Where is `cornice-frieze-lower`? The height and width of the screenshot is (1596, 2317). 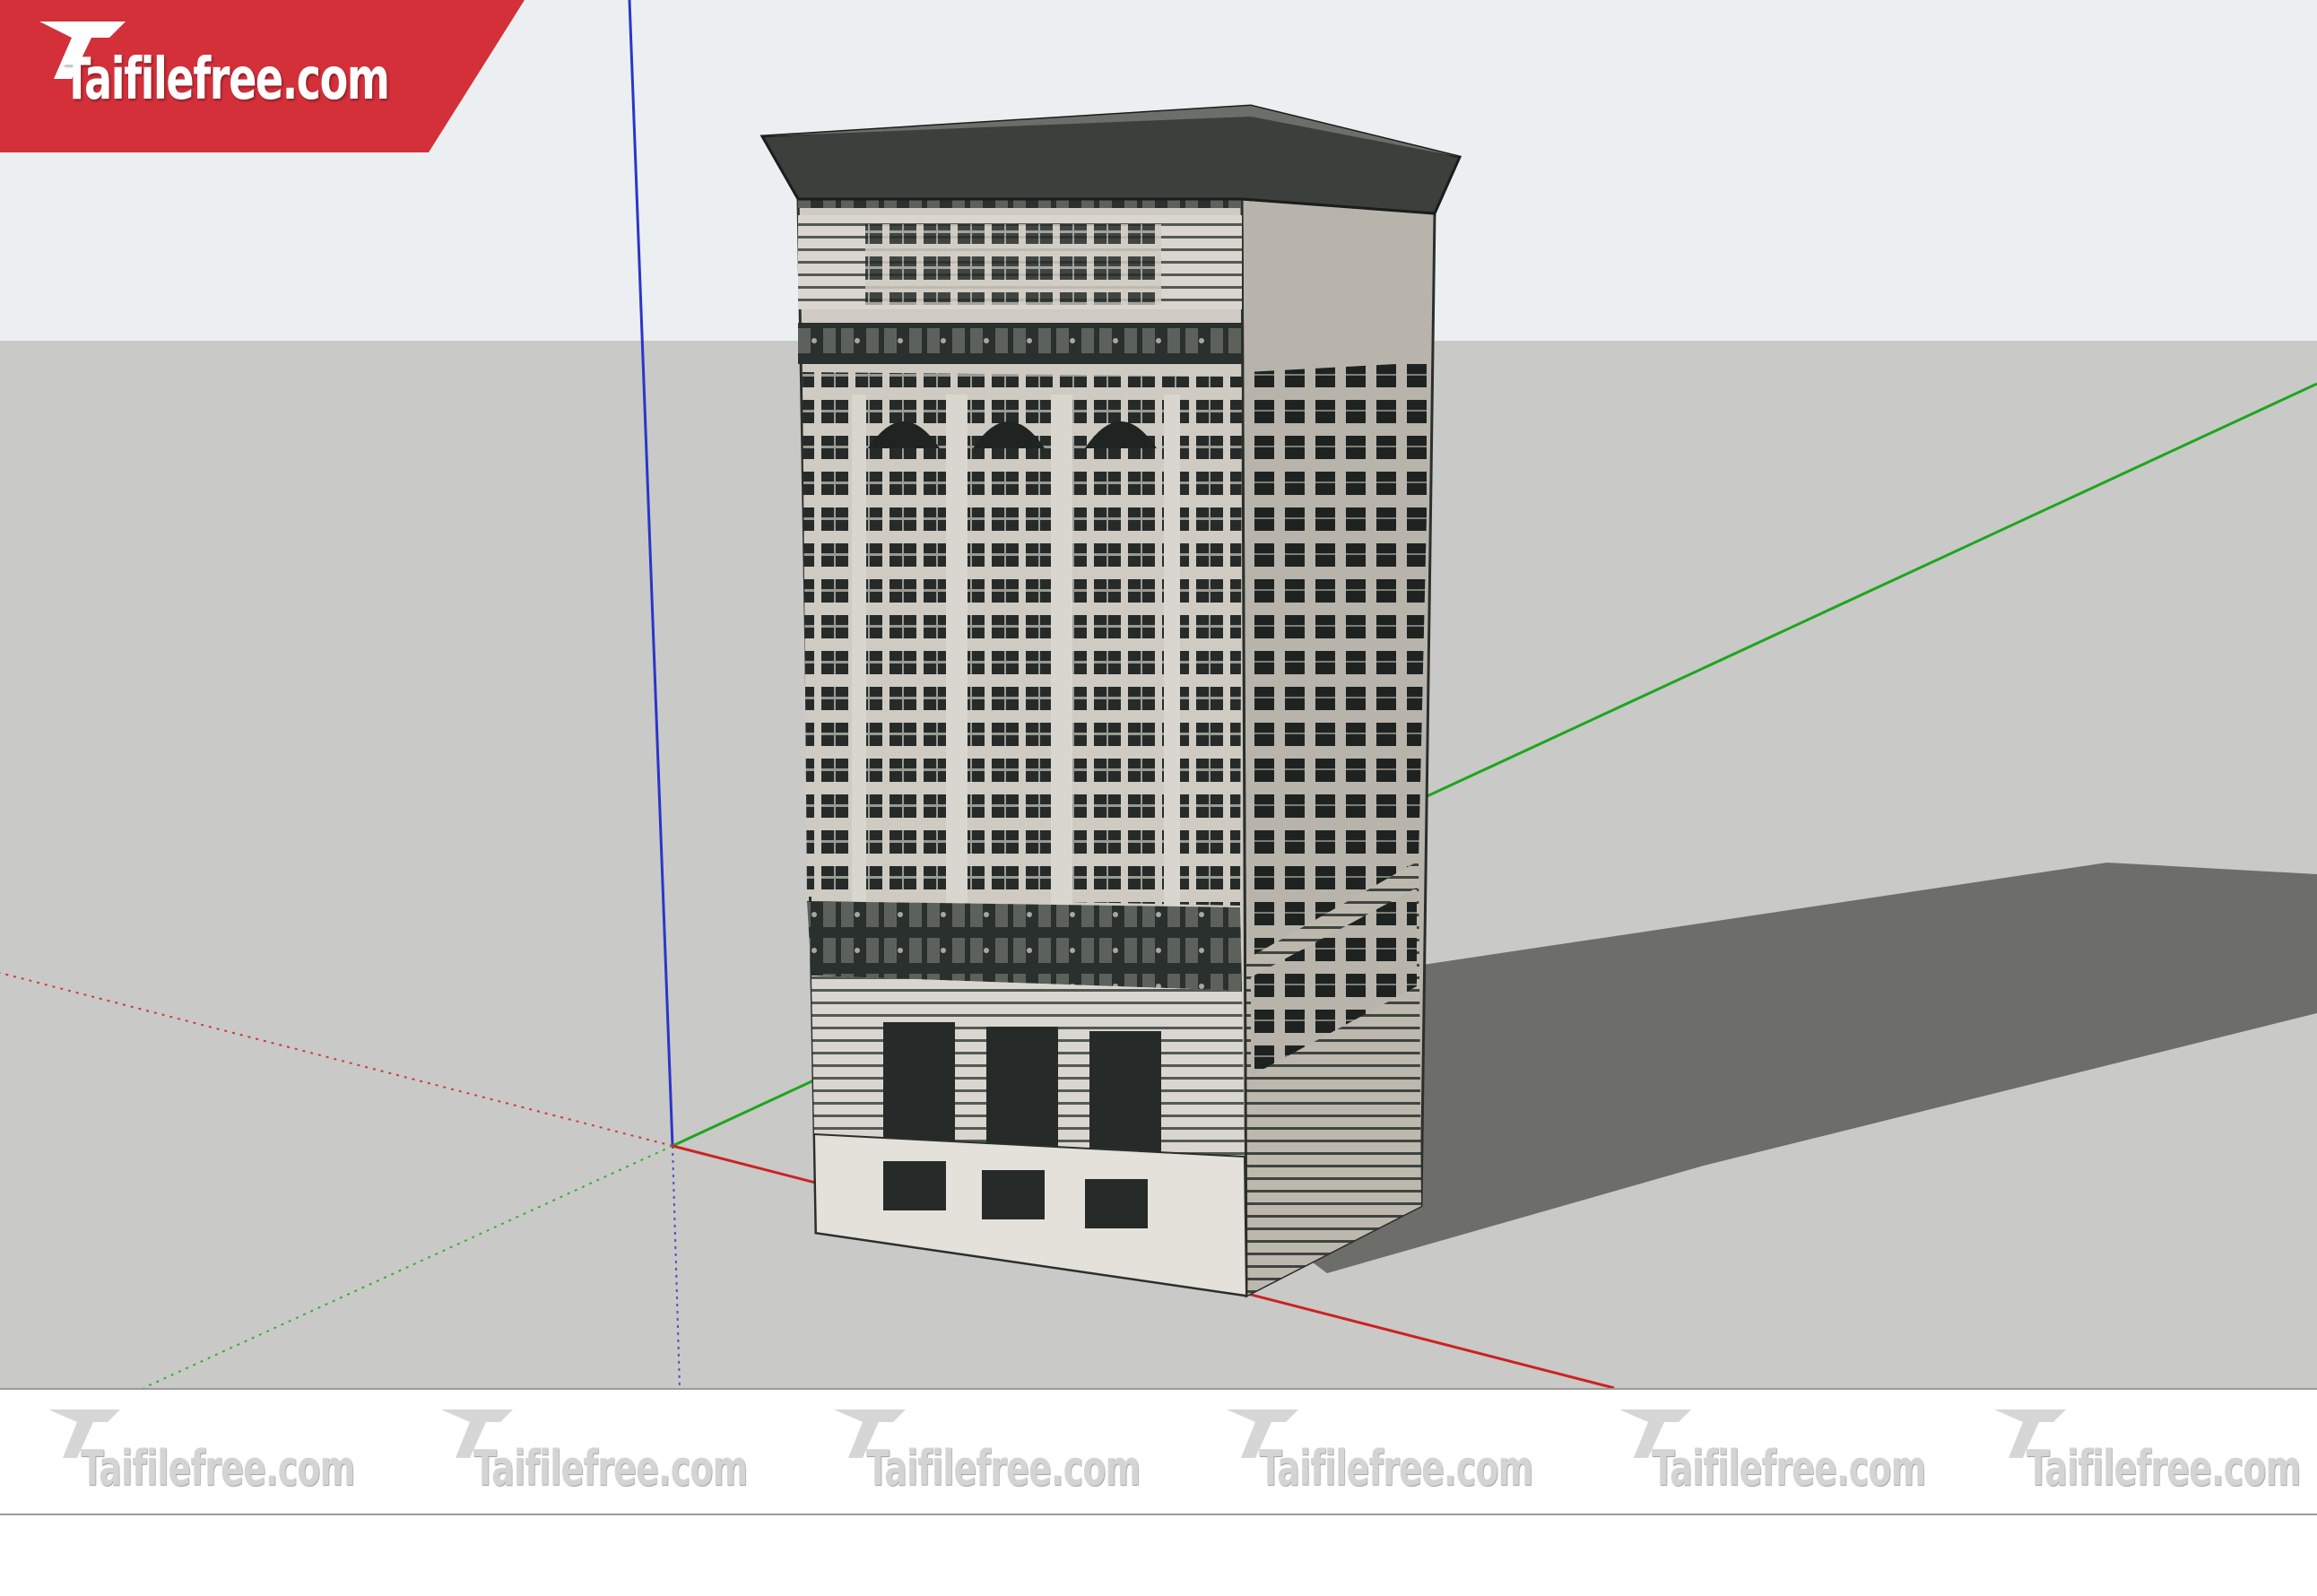 cornice-frieze-lower is located at coordinates (1020, 344).